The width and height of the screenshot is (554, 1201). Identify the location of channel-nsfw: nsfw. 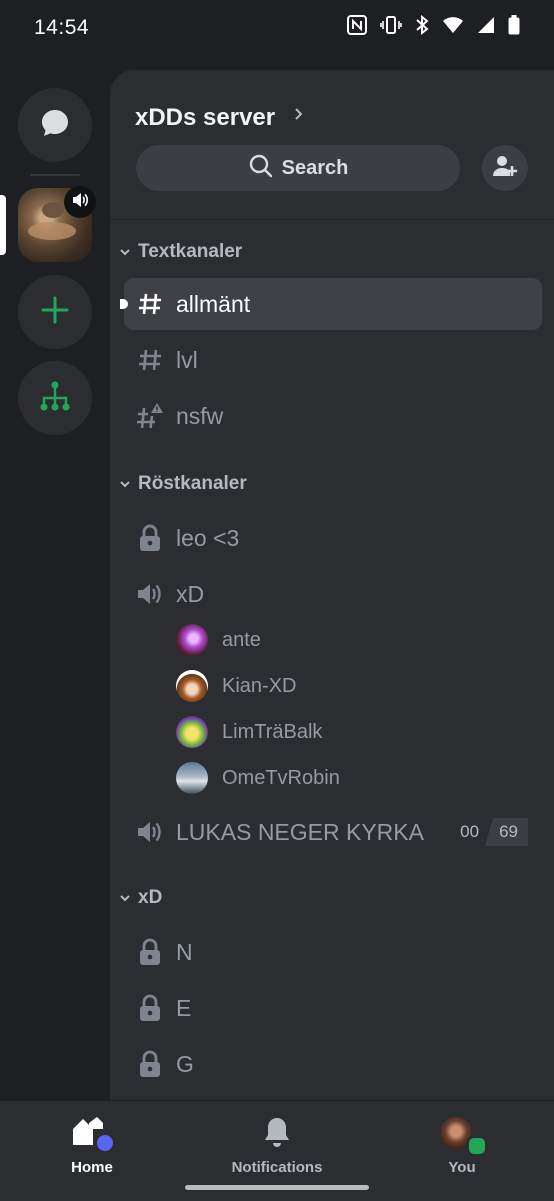
(333, 416).